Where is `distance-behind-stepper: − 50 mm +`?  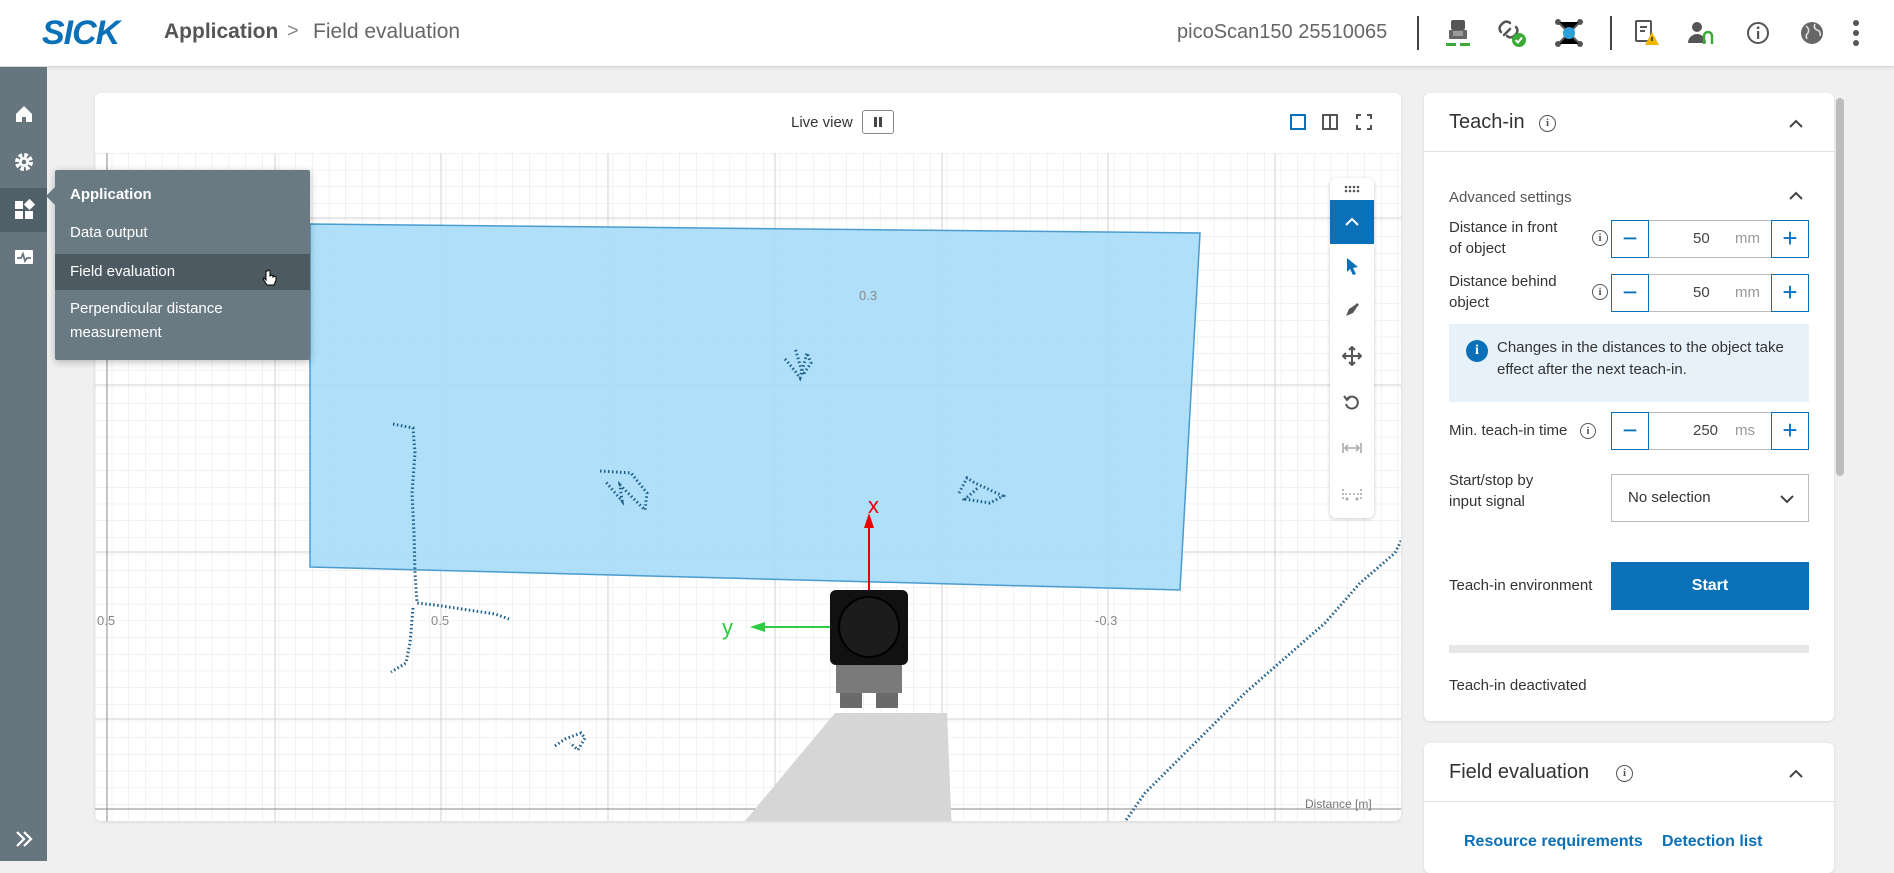
distance-behind-stepper: − 50 mm + is located at coordinates (1710, 293).